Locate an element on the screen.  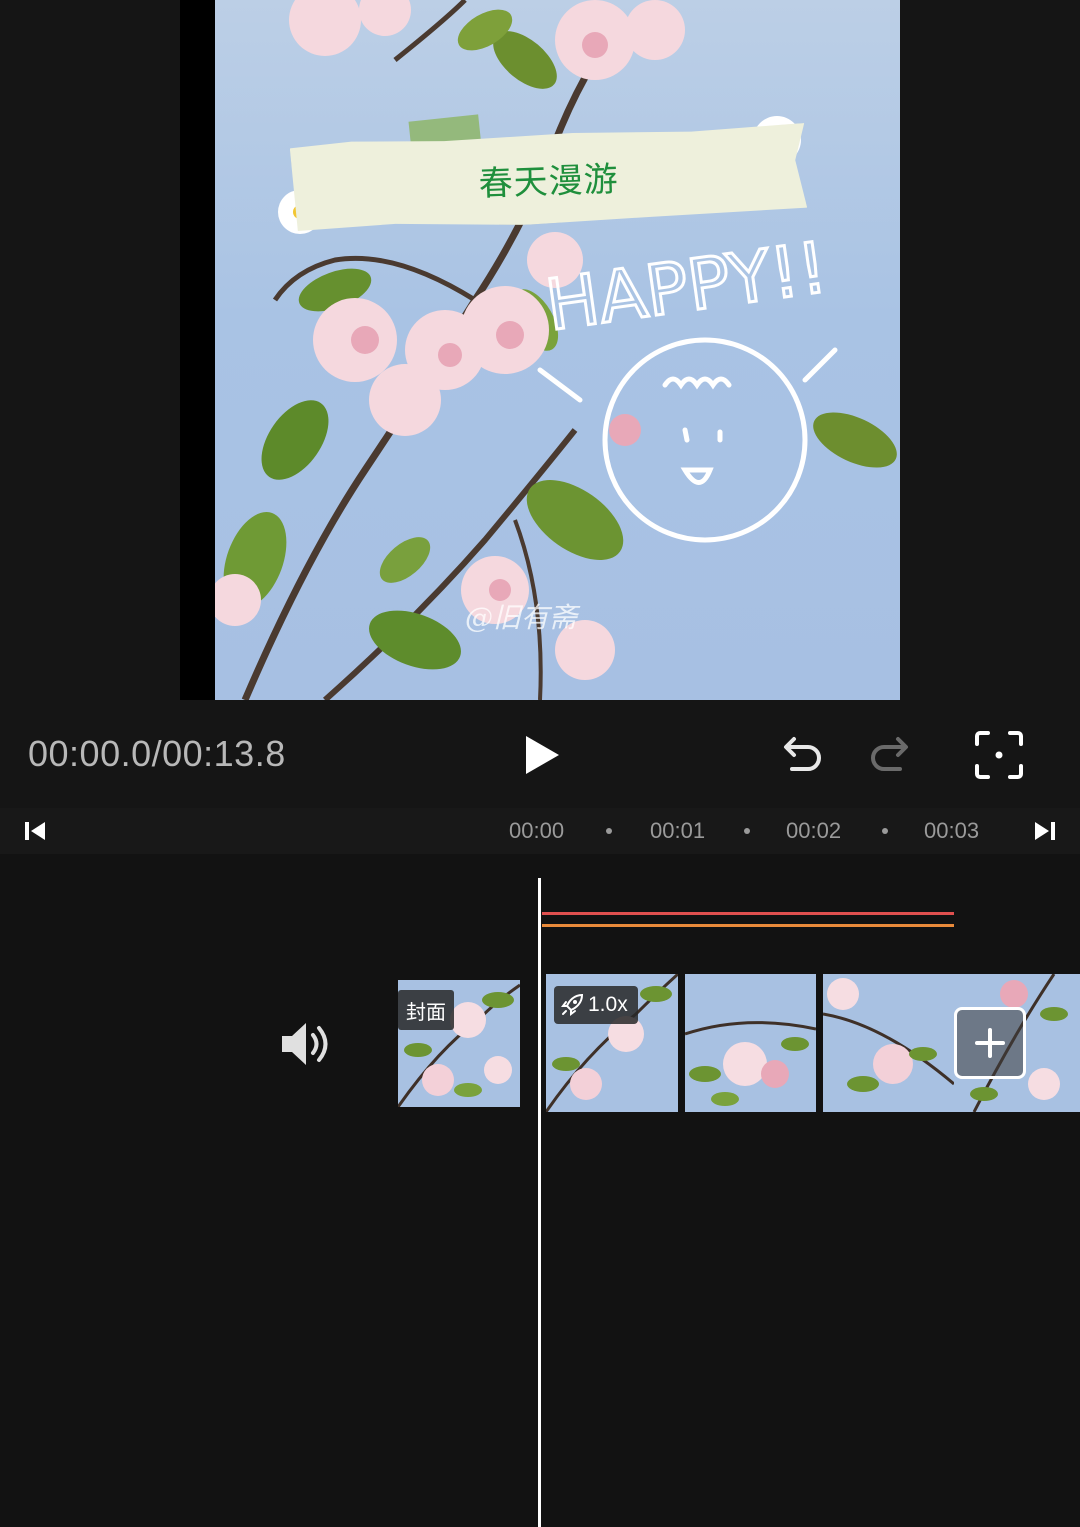
play-button is located at coordinates (542, 755).